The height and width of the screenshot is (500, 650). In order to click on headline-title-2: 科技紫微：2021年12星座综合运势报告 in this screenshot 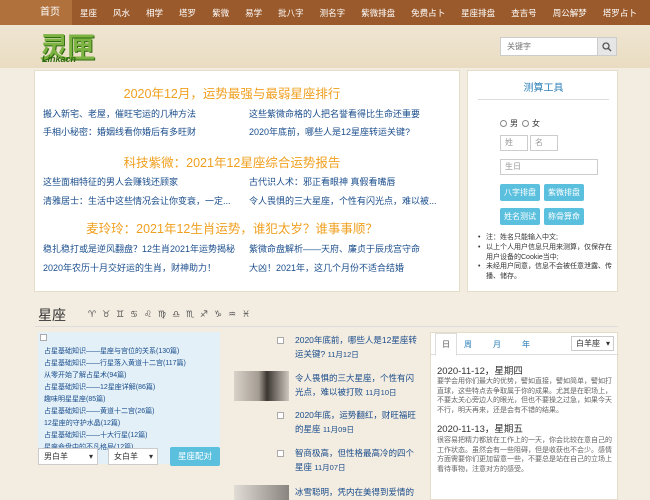, I will do `click(232, 161)`.